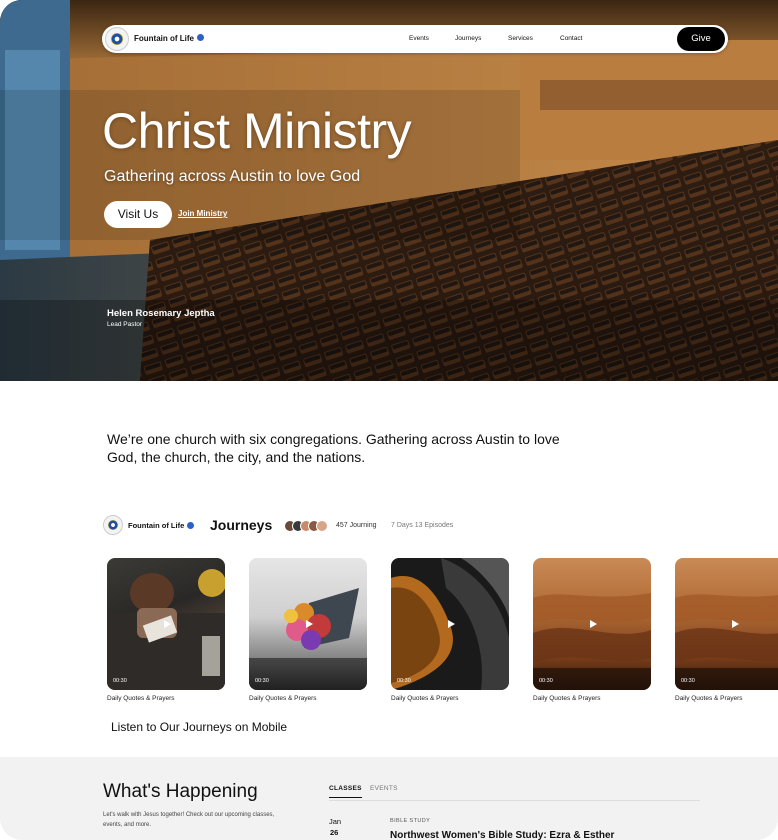 The height and width of the screenshot is (840, 778). What do you see at coordinates (202, 213) in the screenshot?
I see `join-ministry-link: Join Ministry` at bounding box center [202, 213].